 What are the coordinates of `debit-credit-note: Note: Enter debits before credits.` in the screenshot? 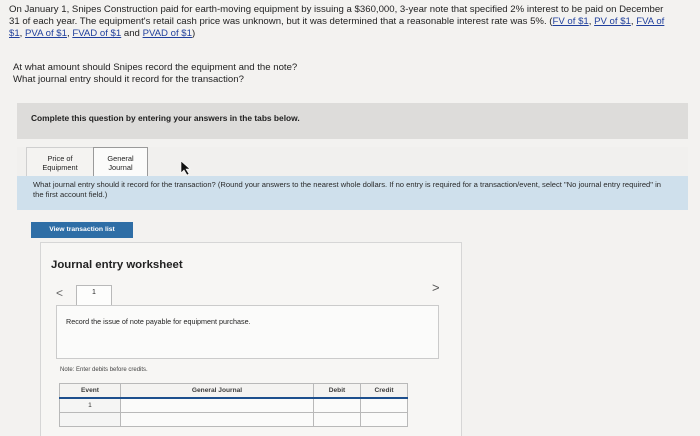 It's located at (104, 370).